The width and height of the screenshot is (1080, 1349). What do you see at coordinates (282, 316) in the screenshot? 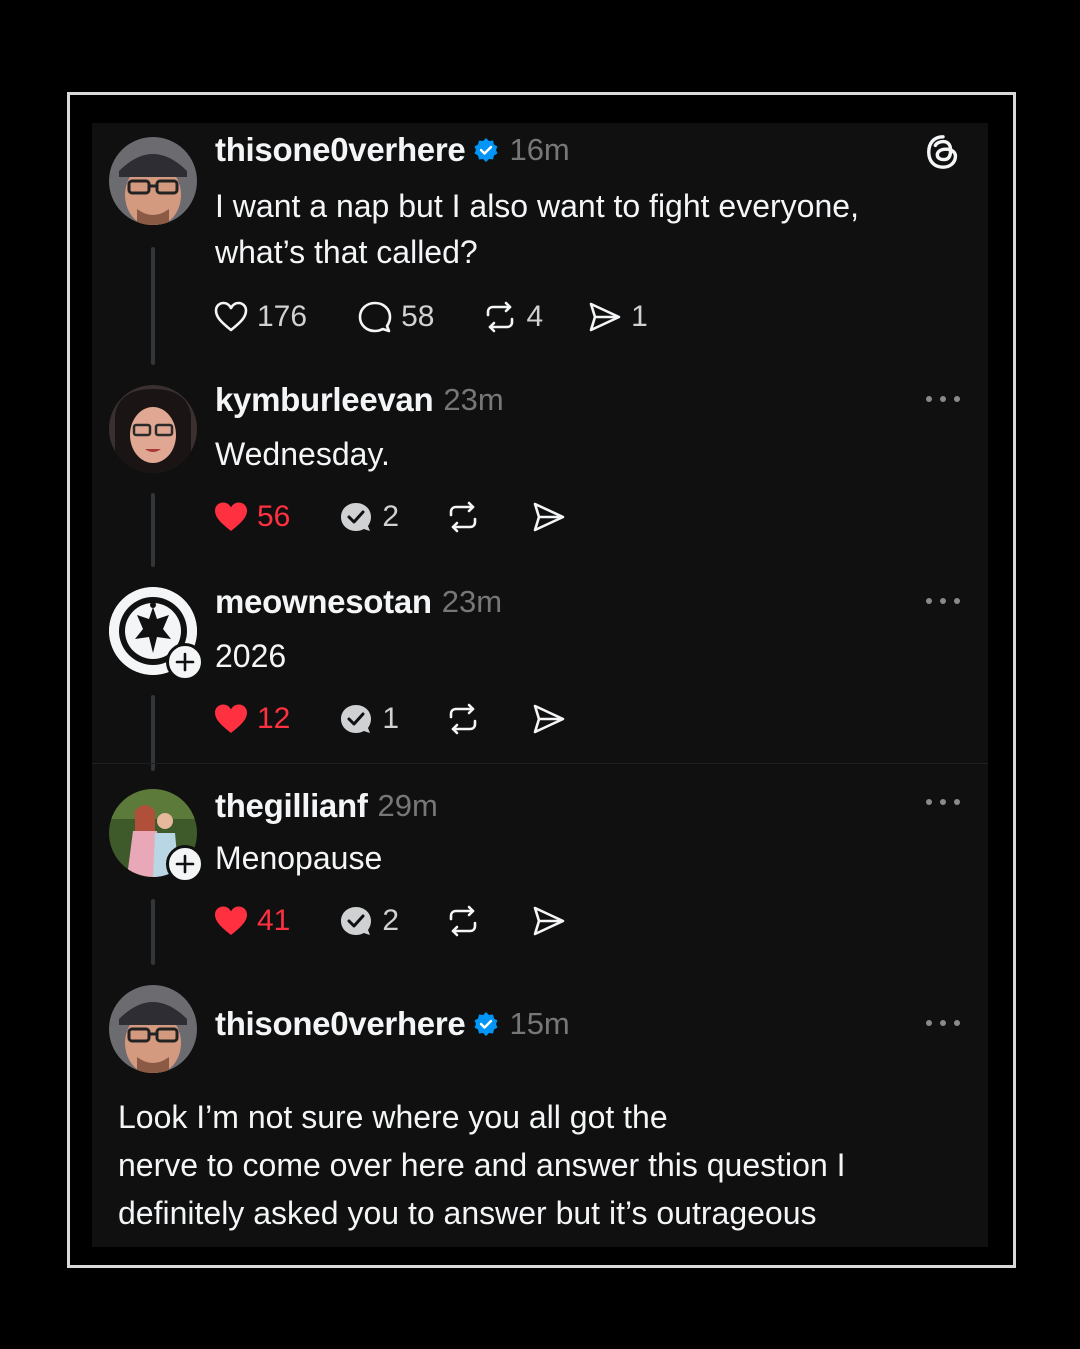
I see `like-count: 176` at bounding box center [282, 316].